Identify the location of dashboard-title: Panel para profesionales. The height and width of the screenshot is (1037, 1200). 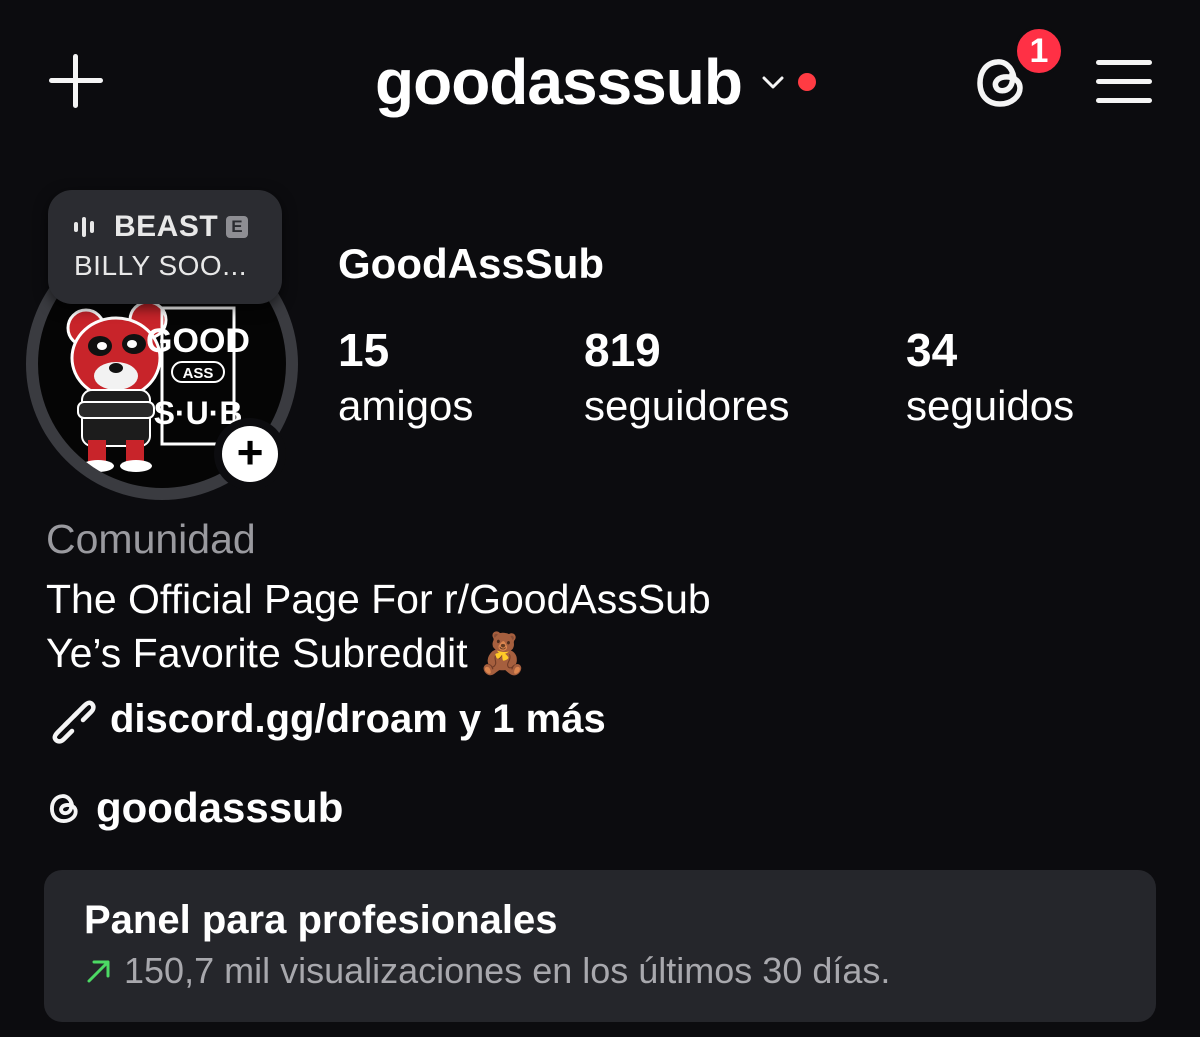
(321, 920).